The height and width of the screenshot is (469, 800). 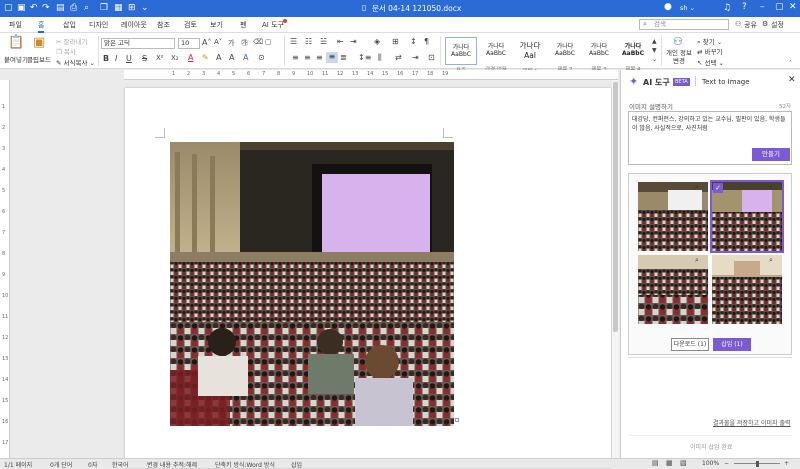 What do you see at coordinates (786, 463) in the screenshot?
I see `zoom-in-icon: +` at bounding box center [786, 463].